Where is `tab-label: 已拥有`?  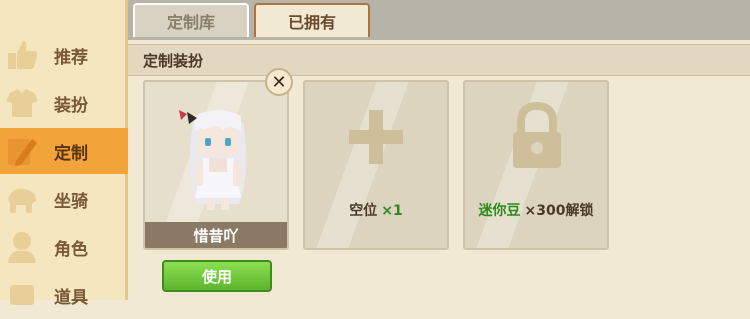 tab-label: 已拥有 is located at coordinates (311, 22).